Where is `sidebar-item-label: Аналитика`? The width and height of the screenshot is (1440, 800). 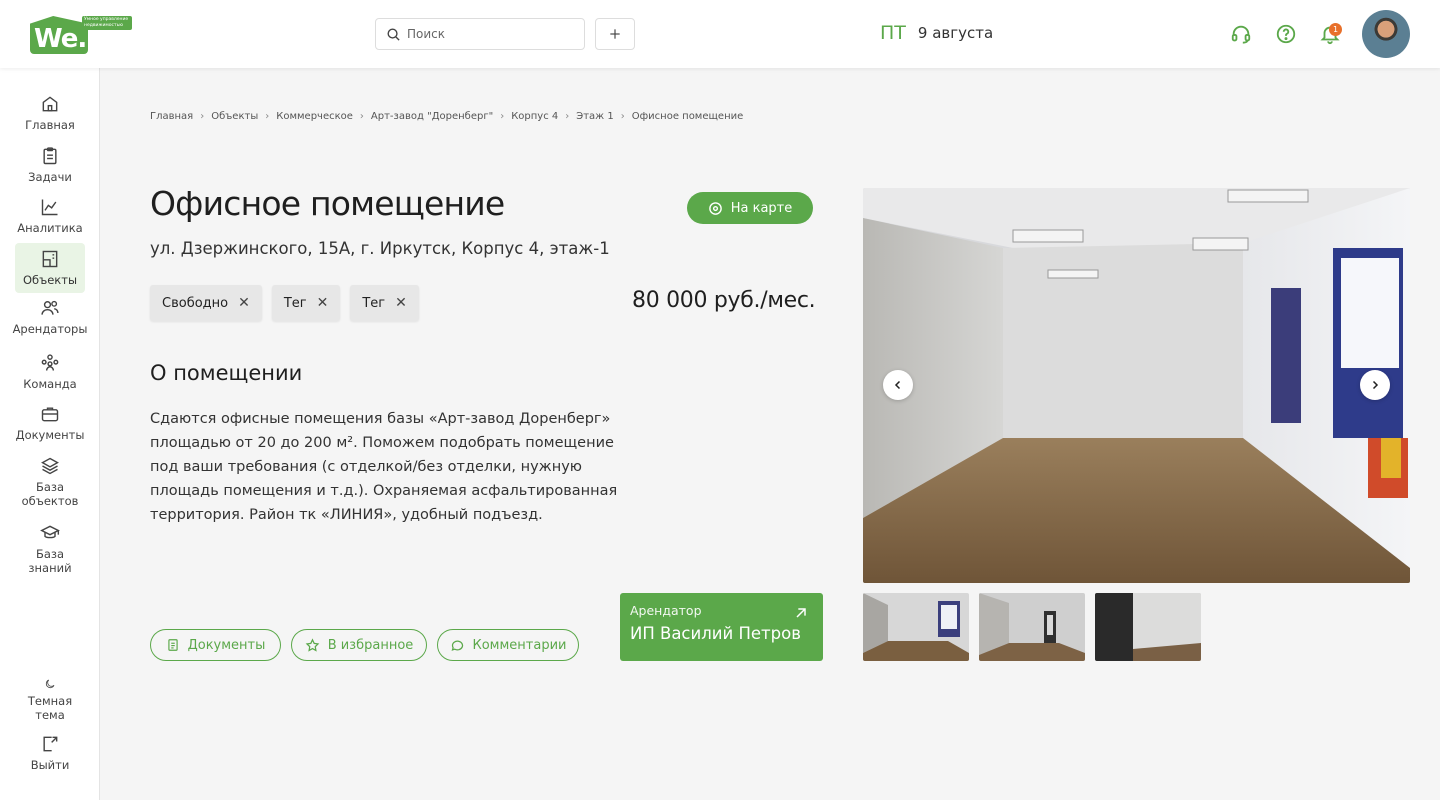 sidebar-item-label: Аналитика is located at coordinates (50, 228).